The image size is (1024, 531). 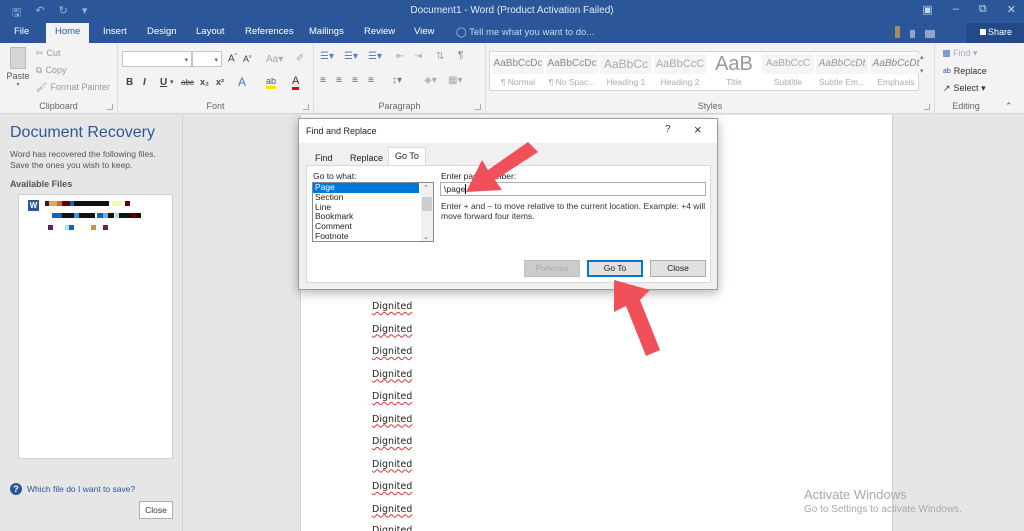 I want to click on style-title: AaB Title, so click(x=734, y=72).